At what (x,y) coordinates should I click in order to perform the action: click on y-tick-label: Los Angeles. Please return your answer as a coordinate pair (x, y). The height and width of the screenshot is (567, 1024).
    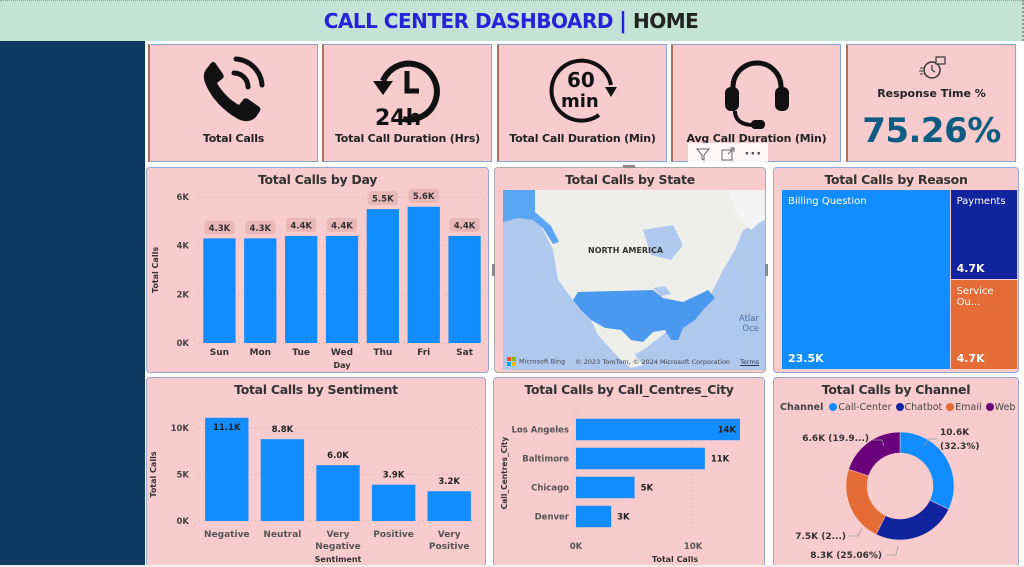
    Looking at the image, I should click on (541, 431).